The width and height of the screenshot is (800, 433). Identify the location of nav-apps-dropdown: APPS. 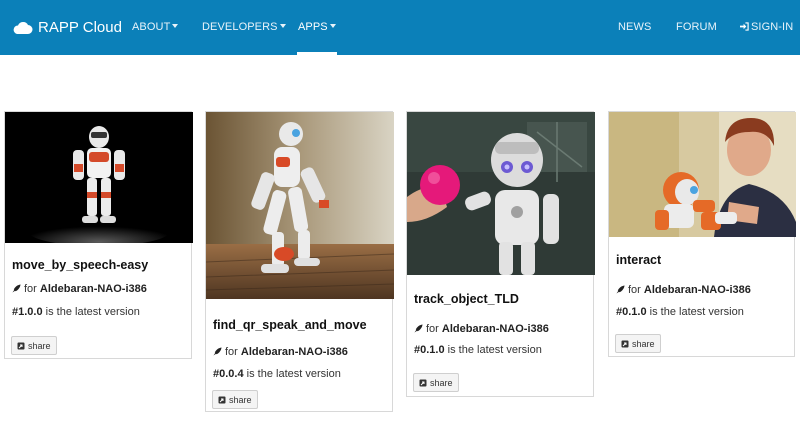
(317, 27).